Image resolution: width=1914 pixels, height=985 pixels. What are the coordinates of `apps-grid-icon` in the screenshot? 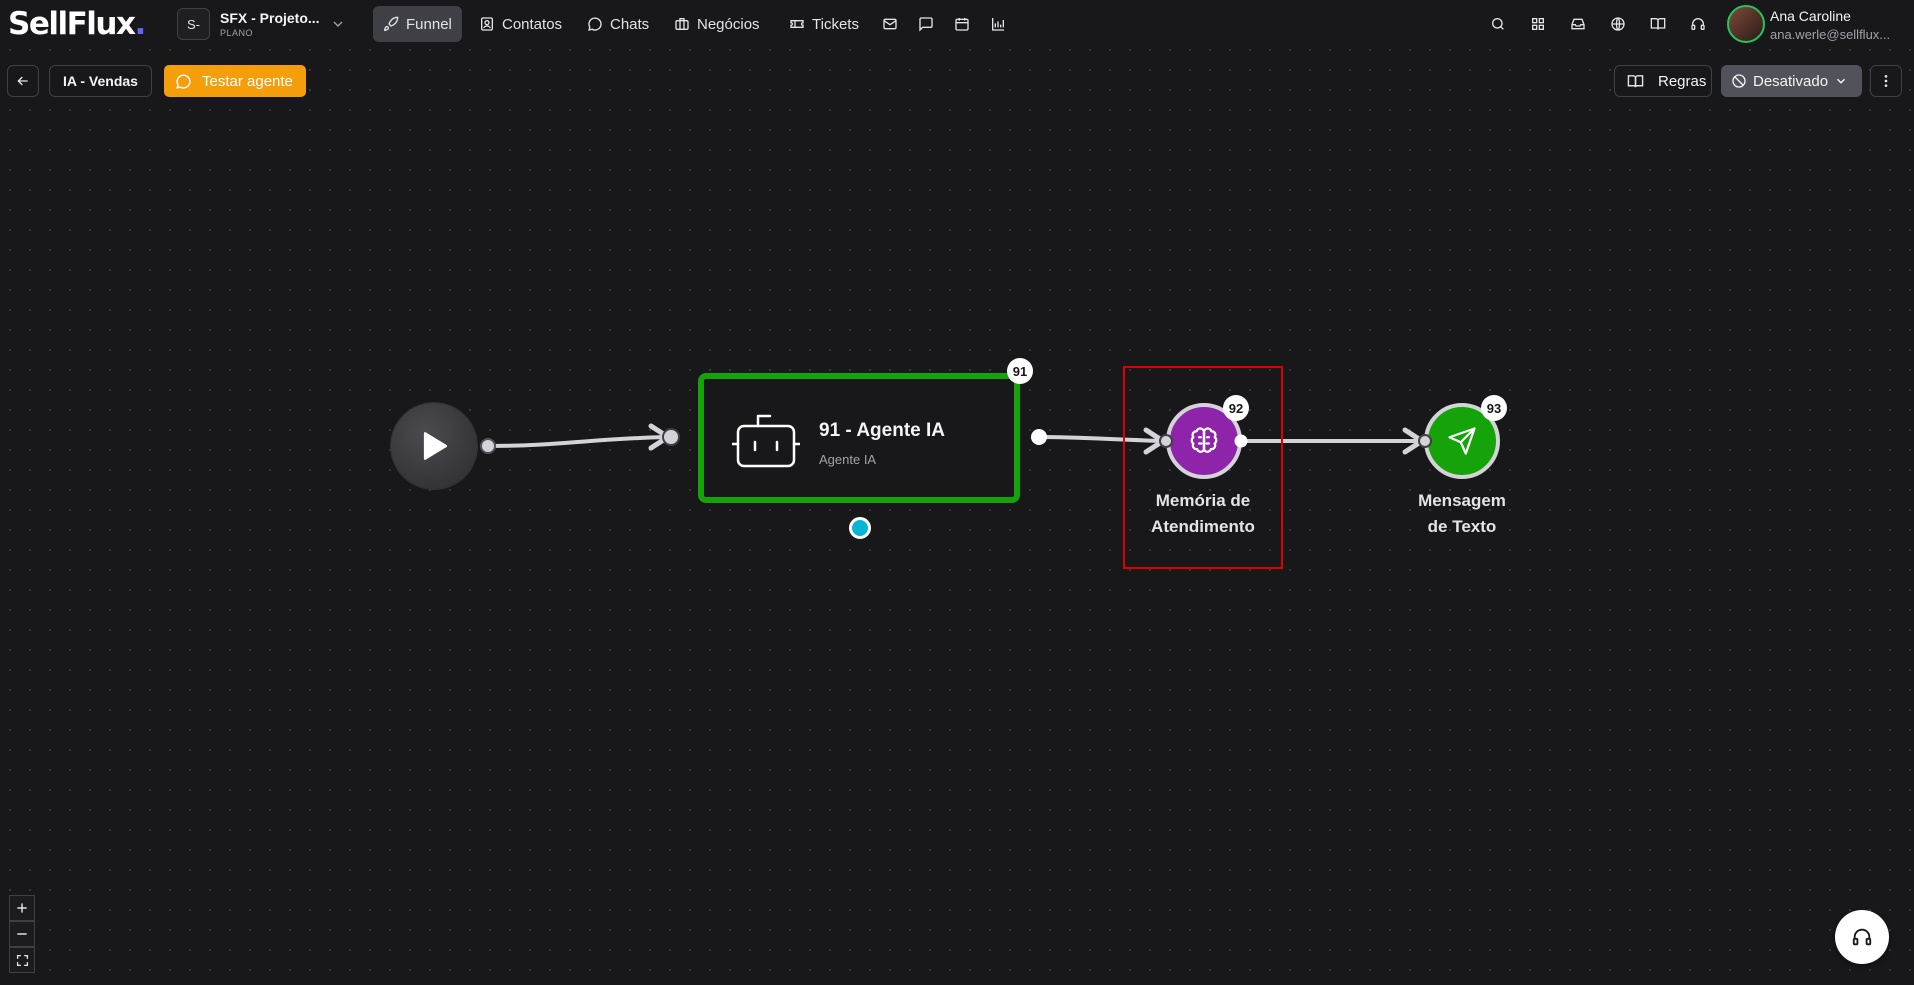 It's located at (1538, 23).